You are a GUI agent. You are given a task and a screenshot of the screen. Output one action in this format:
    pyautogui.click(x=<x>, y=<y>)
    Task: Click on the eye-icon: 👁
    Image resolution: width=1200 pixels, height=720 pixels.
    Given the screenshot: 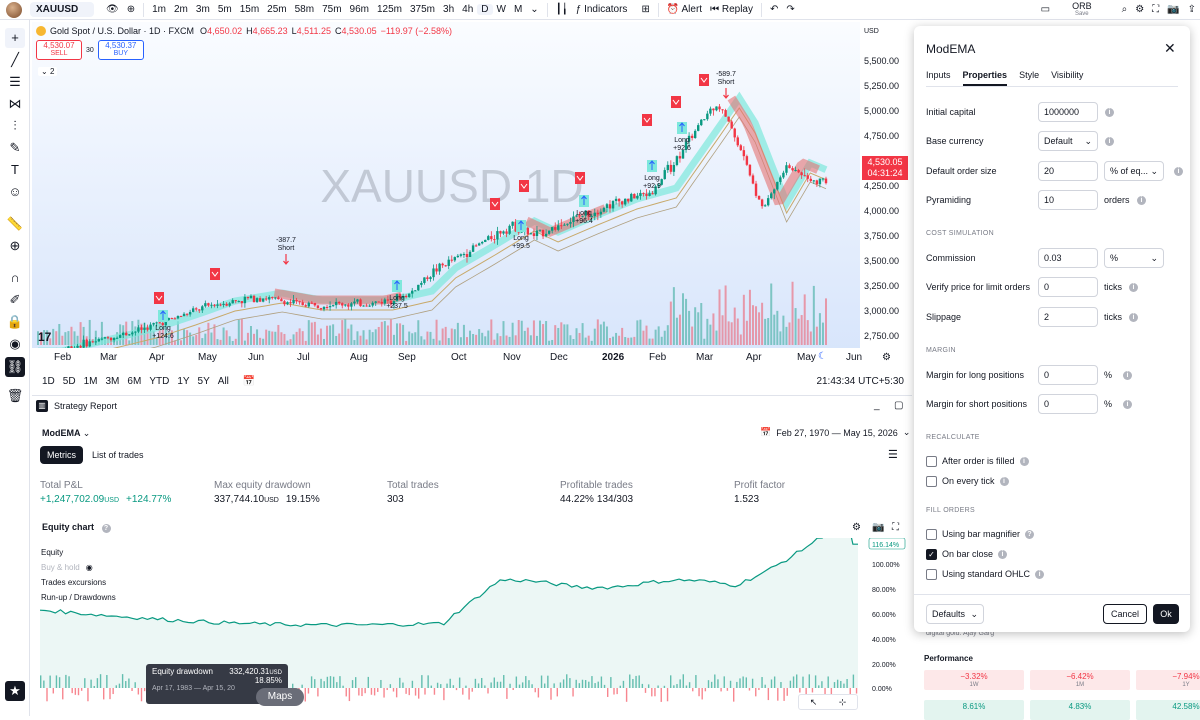 What is the action you would take?
    pyautogui.click(x=112, y=9)
    